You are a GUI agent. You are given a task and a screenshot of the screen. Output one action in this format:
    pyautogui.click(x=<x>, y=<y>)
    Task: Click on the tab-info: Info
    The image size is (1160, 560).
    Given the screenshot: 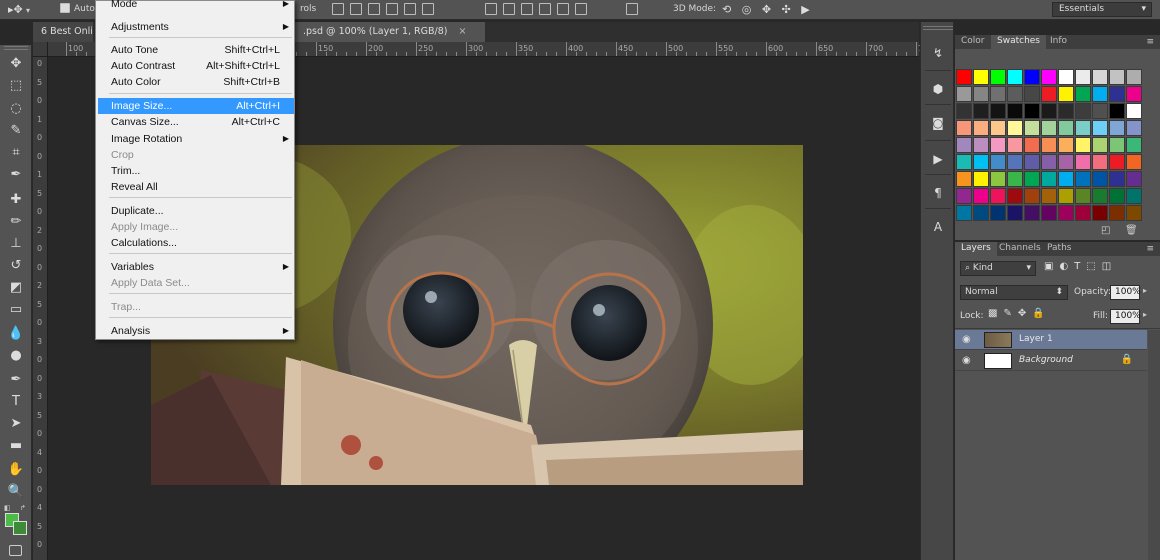 What is the action you would take?
    pyautogui.click(x=1058, y=42)
    